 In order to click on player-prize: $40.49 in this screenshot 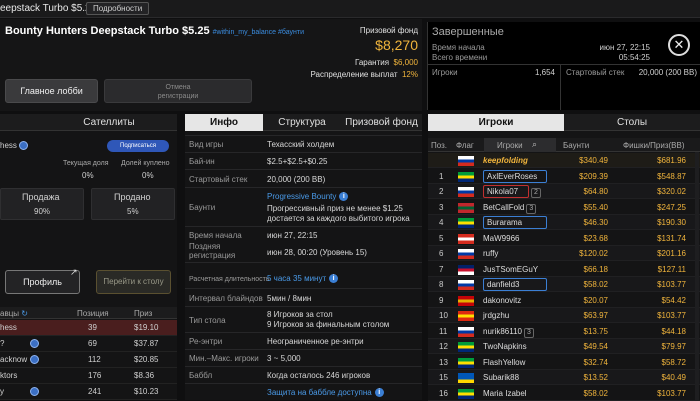, I will do `click(673, 377)`.